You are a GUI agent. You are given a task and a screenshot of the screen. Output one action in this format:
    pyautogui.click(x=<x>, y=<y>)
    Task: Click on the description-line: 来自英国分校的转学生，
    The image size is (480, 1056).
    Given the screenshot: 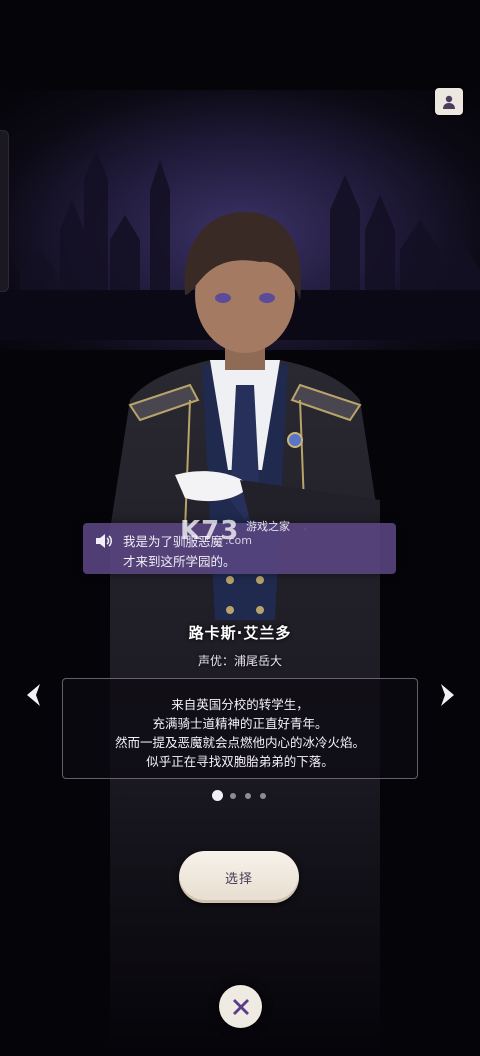 What is the action you would take?
    pyautogui.click(x=240, y=704)
    